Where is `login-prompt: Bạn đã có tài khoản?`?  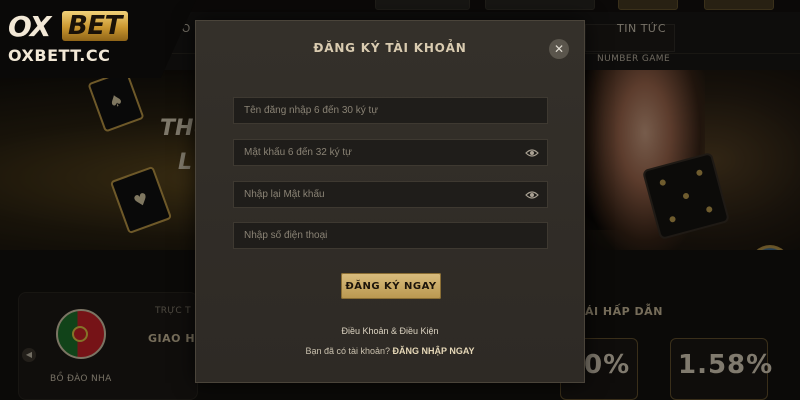 login-prompt: Bạn đã có tài khoản? is located at coordinates (348, 351).